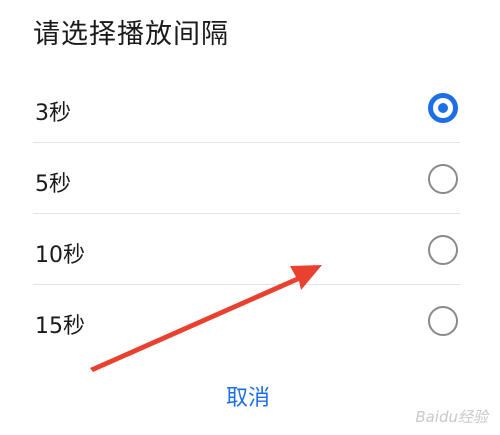 This screenshot has width=500, height=435. What do you see at coordinates (248, 399) in the screenshot?
I see `cancel-button: 取消` at bounding box center [248, 399].